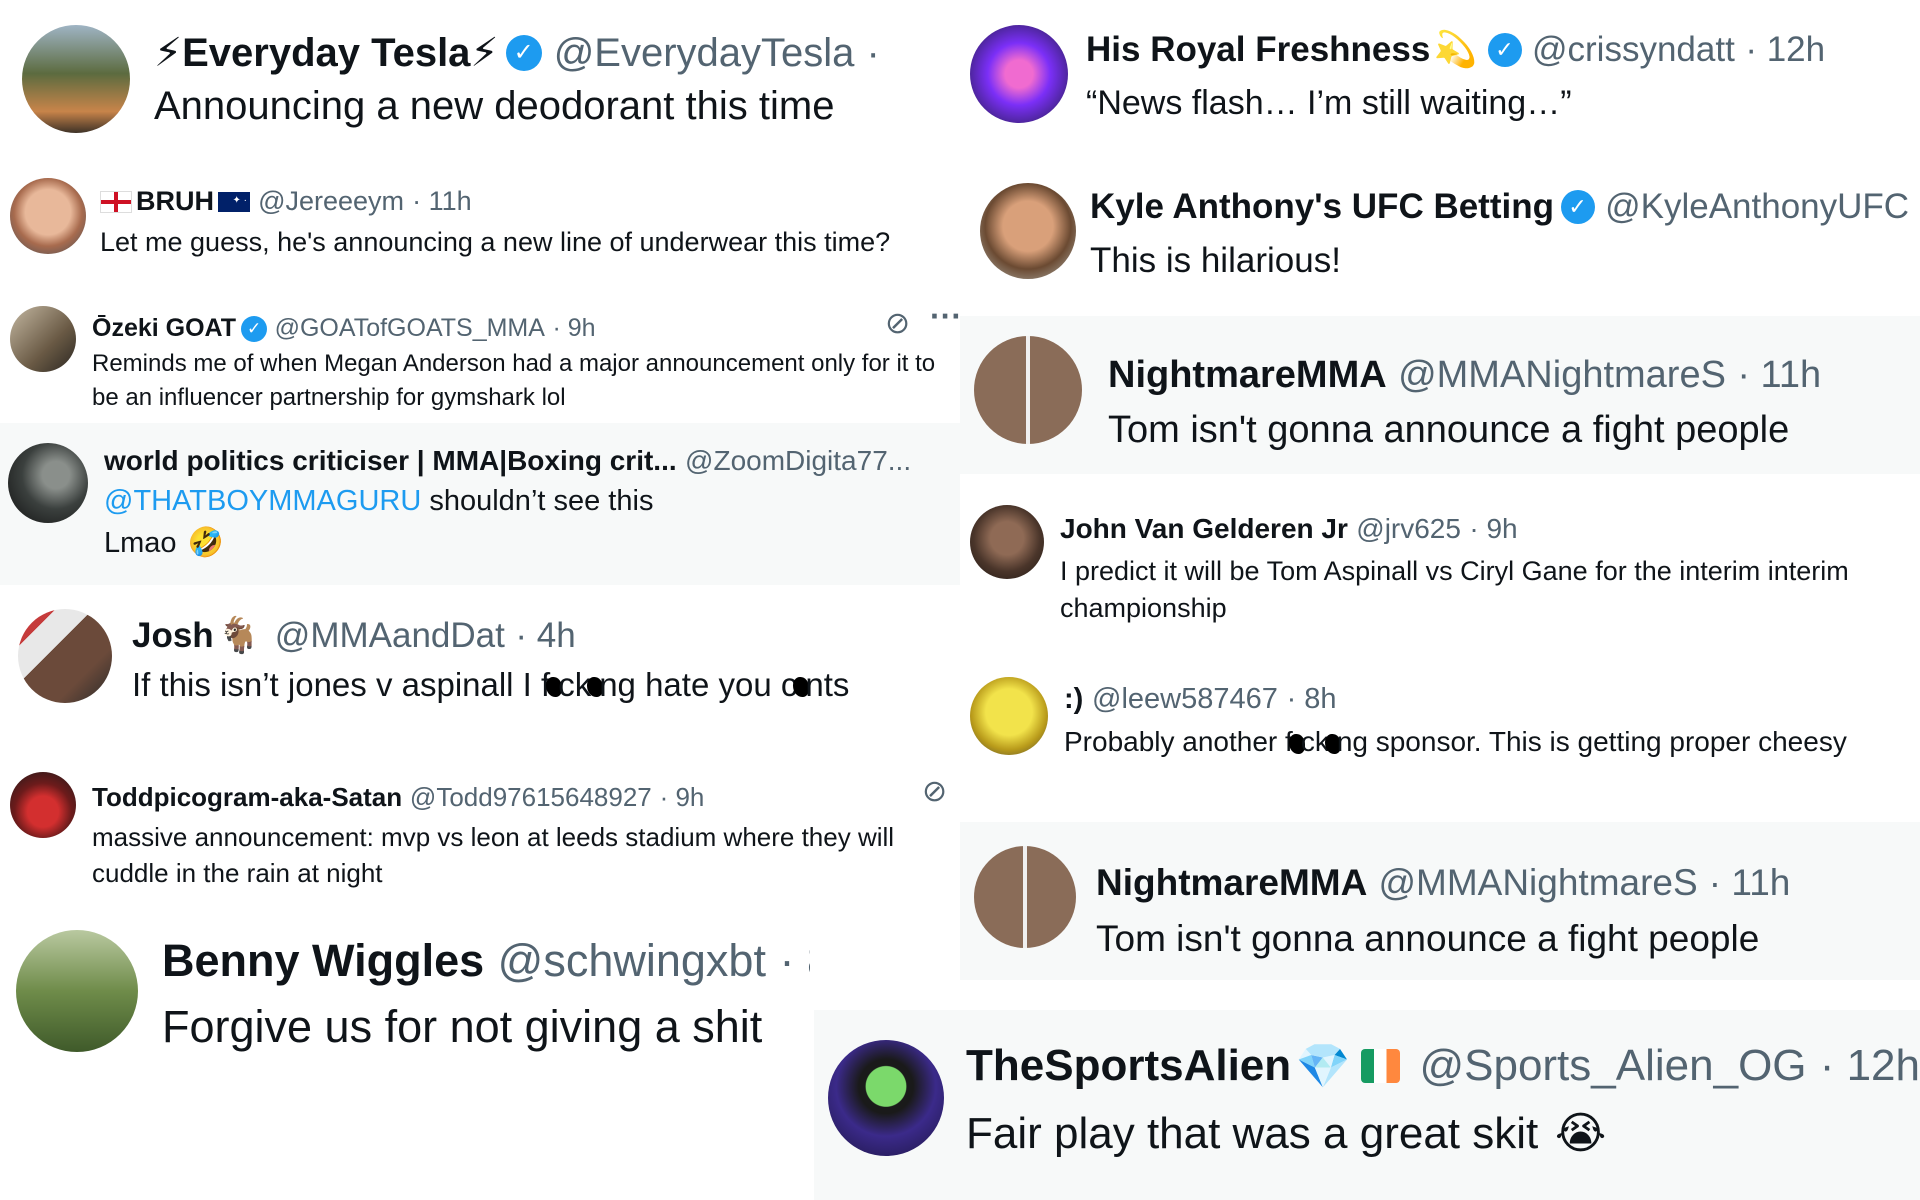  Describe the element at coordinates (331, 201) in the screenshot. I see `author-handle: @Jereeeym` at that location.